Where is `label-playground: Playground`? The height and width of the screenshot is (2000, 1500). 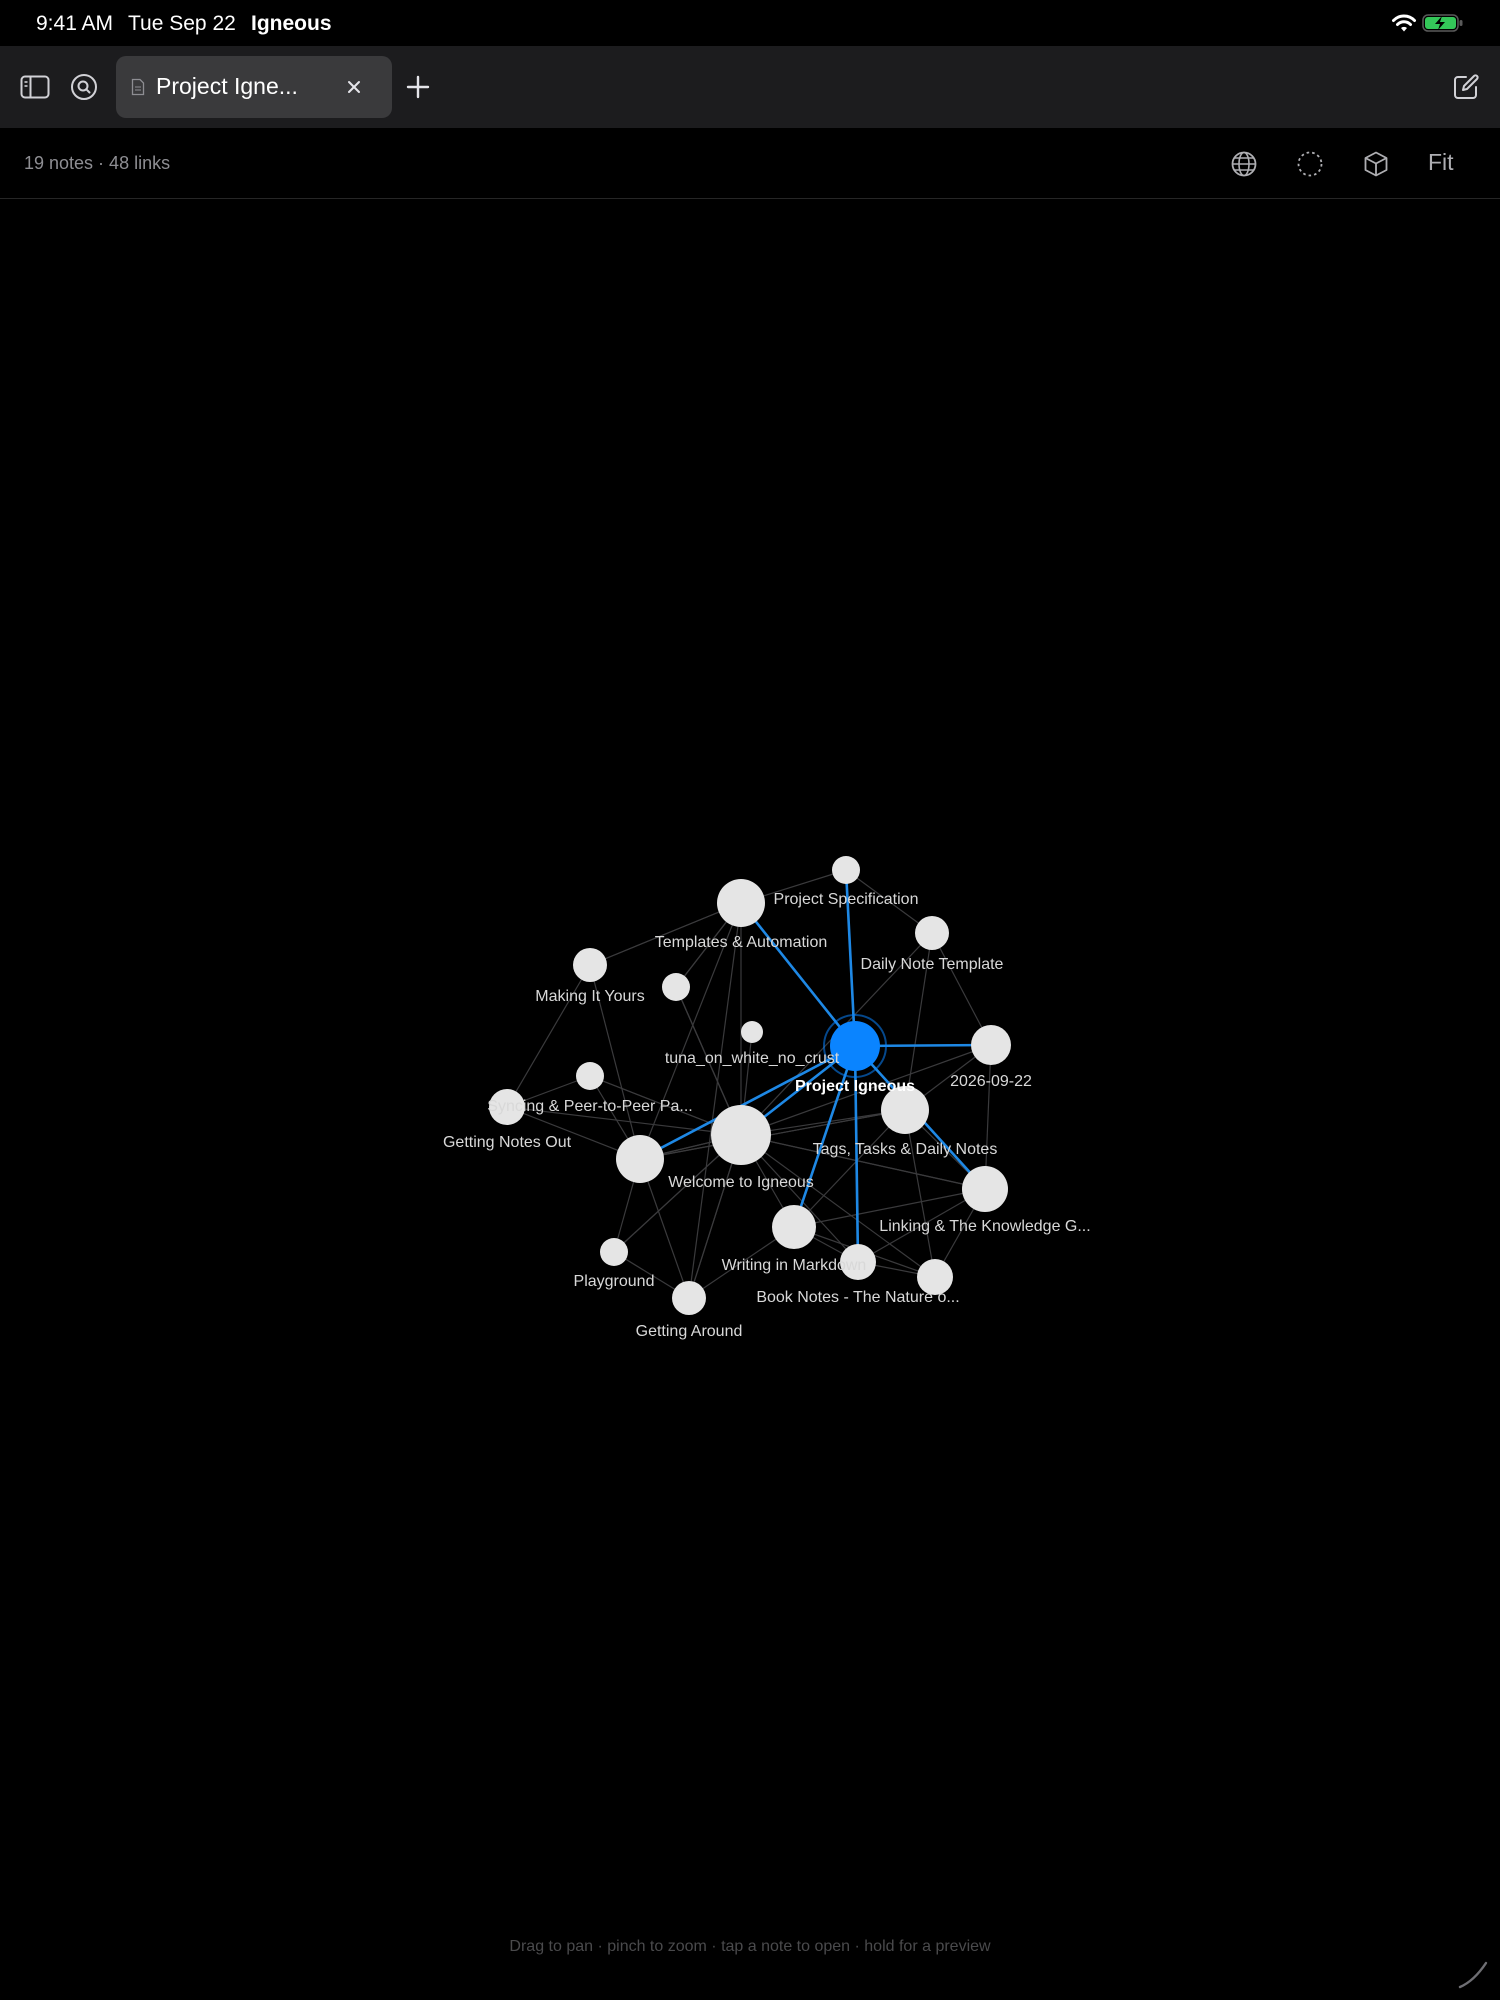 label-playground: Playground is located at coordinates (614, 1281).